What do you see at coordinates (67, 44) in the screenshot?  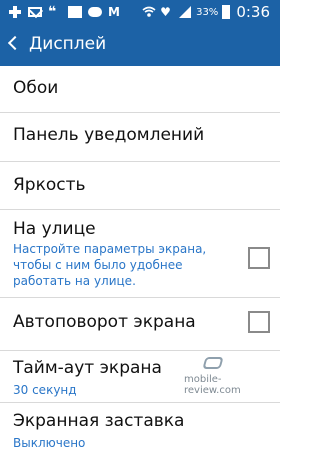 I see `page-title: Дисплей` at bounding box center [67, 44].